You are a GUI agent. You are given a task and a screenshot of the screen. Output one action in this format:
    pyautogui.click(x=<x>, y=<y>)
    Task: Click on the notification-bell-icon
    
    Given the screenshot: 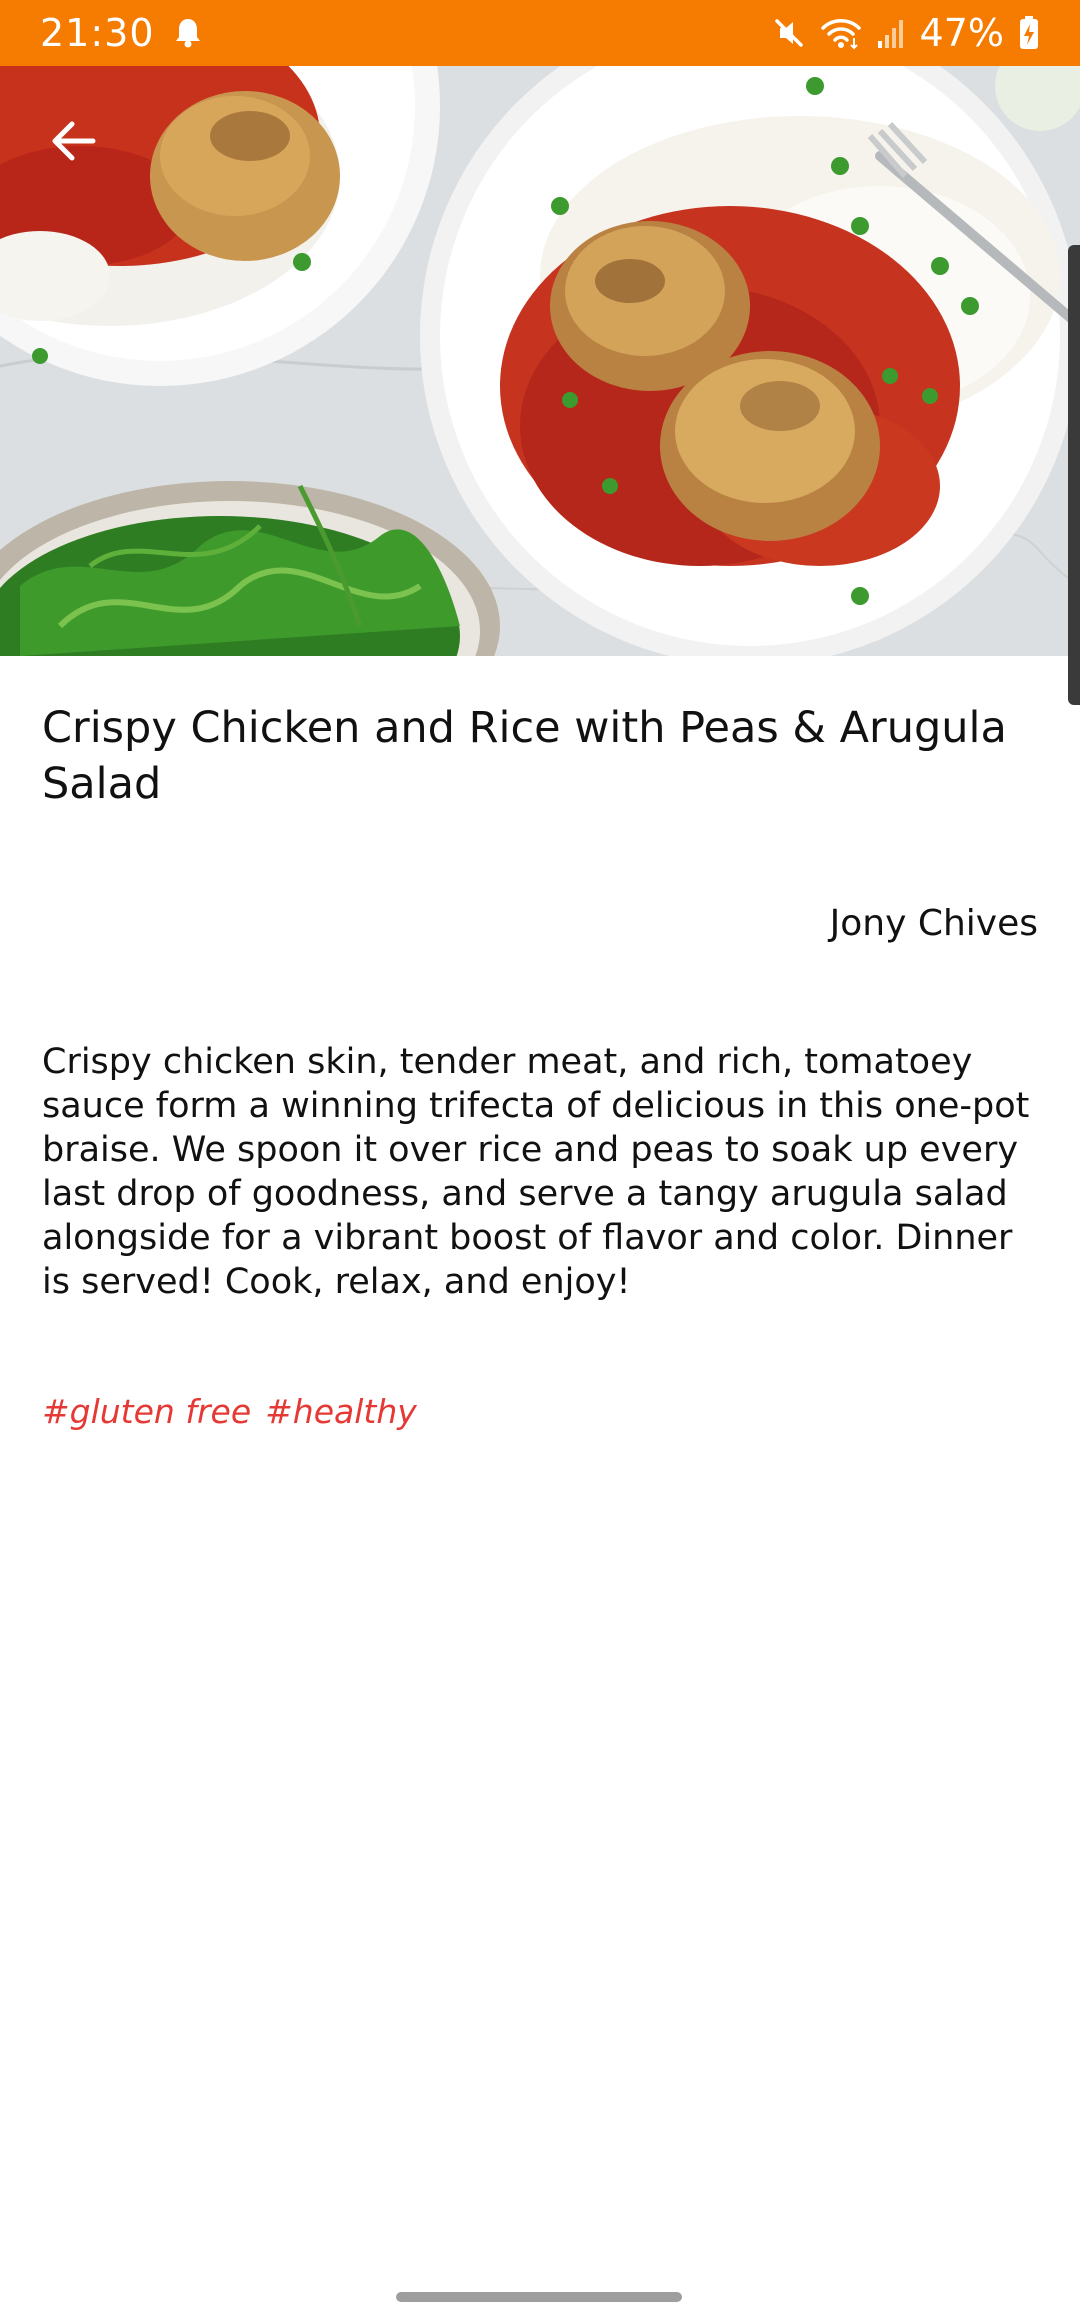 What is the action you would take?
    pyautogui.click(x=188, y=33)
    